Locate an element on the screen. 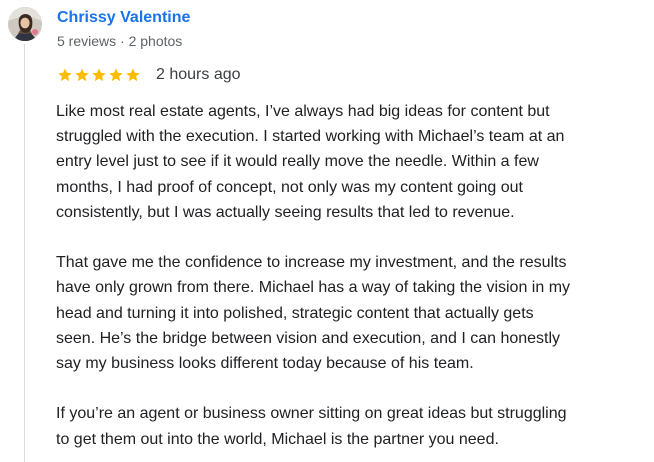  author-avatar is located at coordinates (25, 24).